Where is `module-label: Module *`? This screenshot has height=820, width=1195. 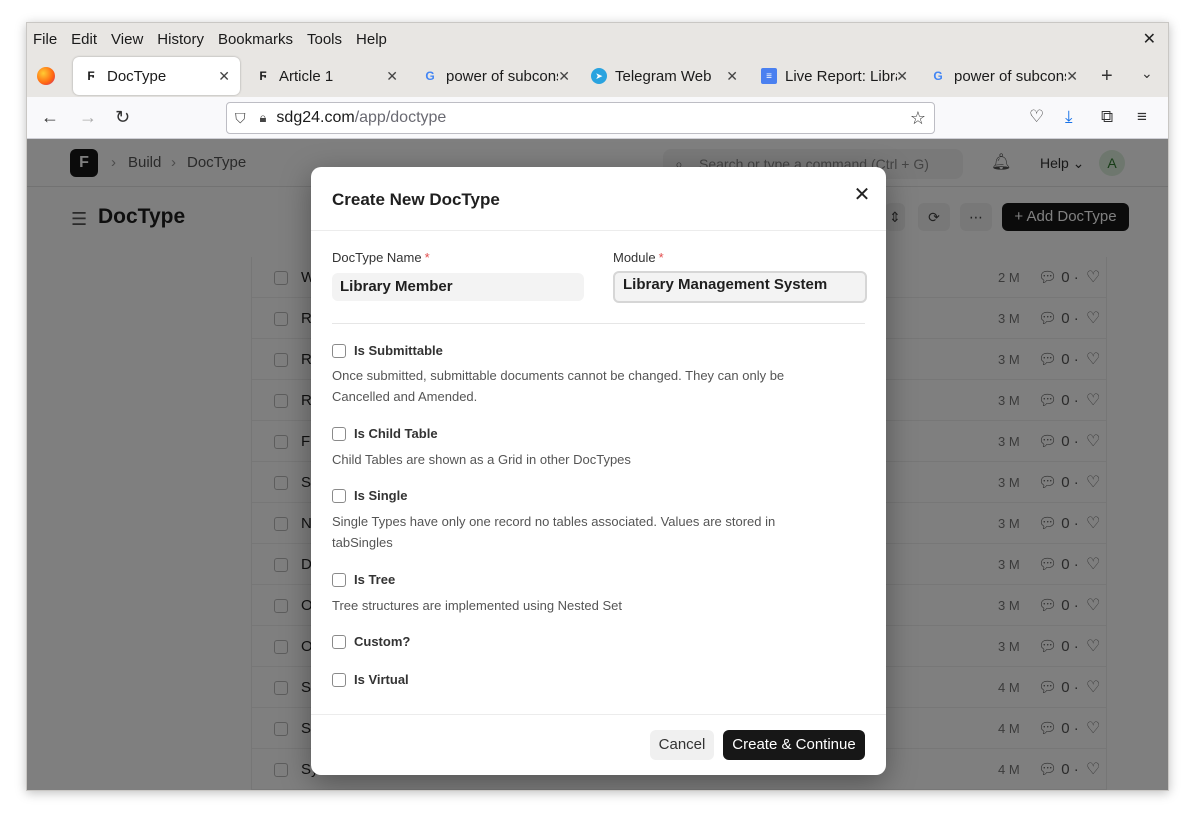 module-label: Module * is located at coordinates (638, 257).